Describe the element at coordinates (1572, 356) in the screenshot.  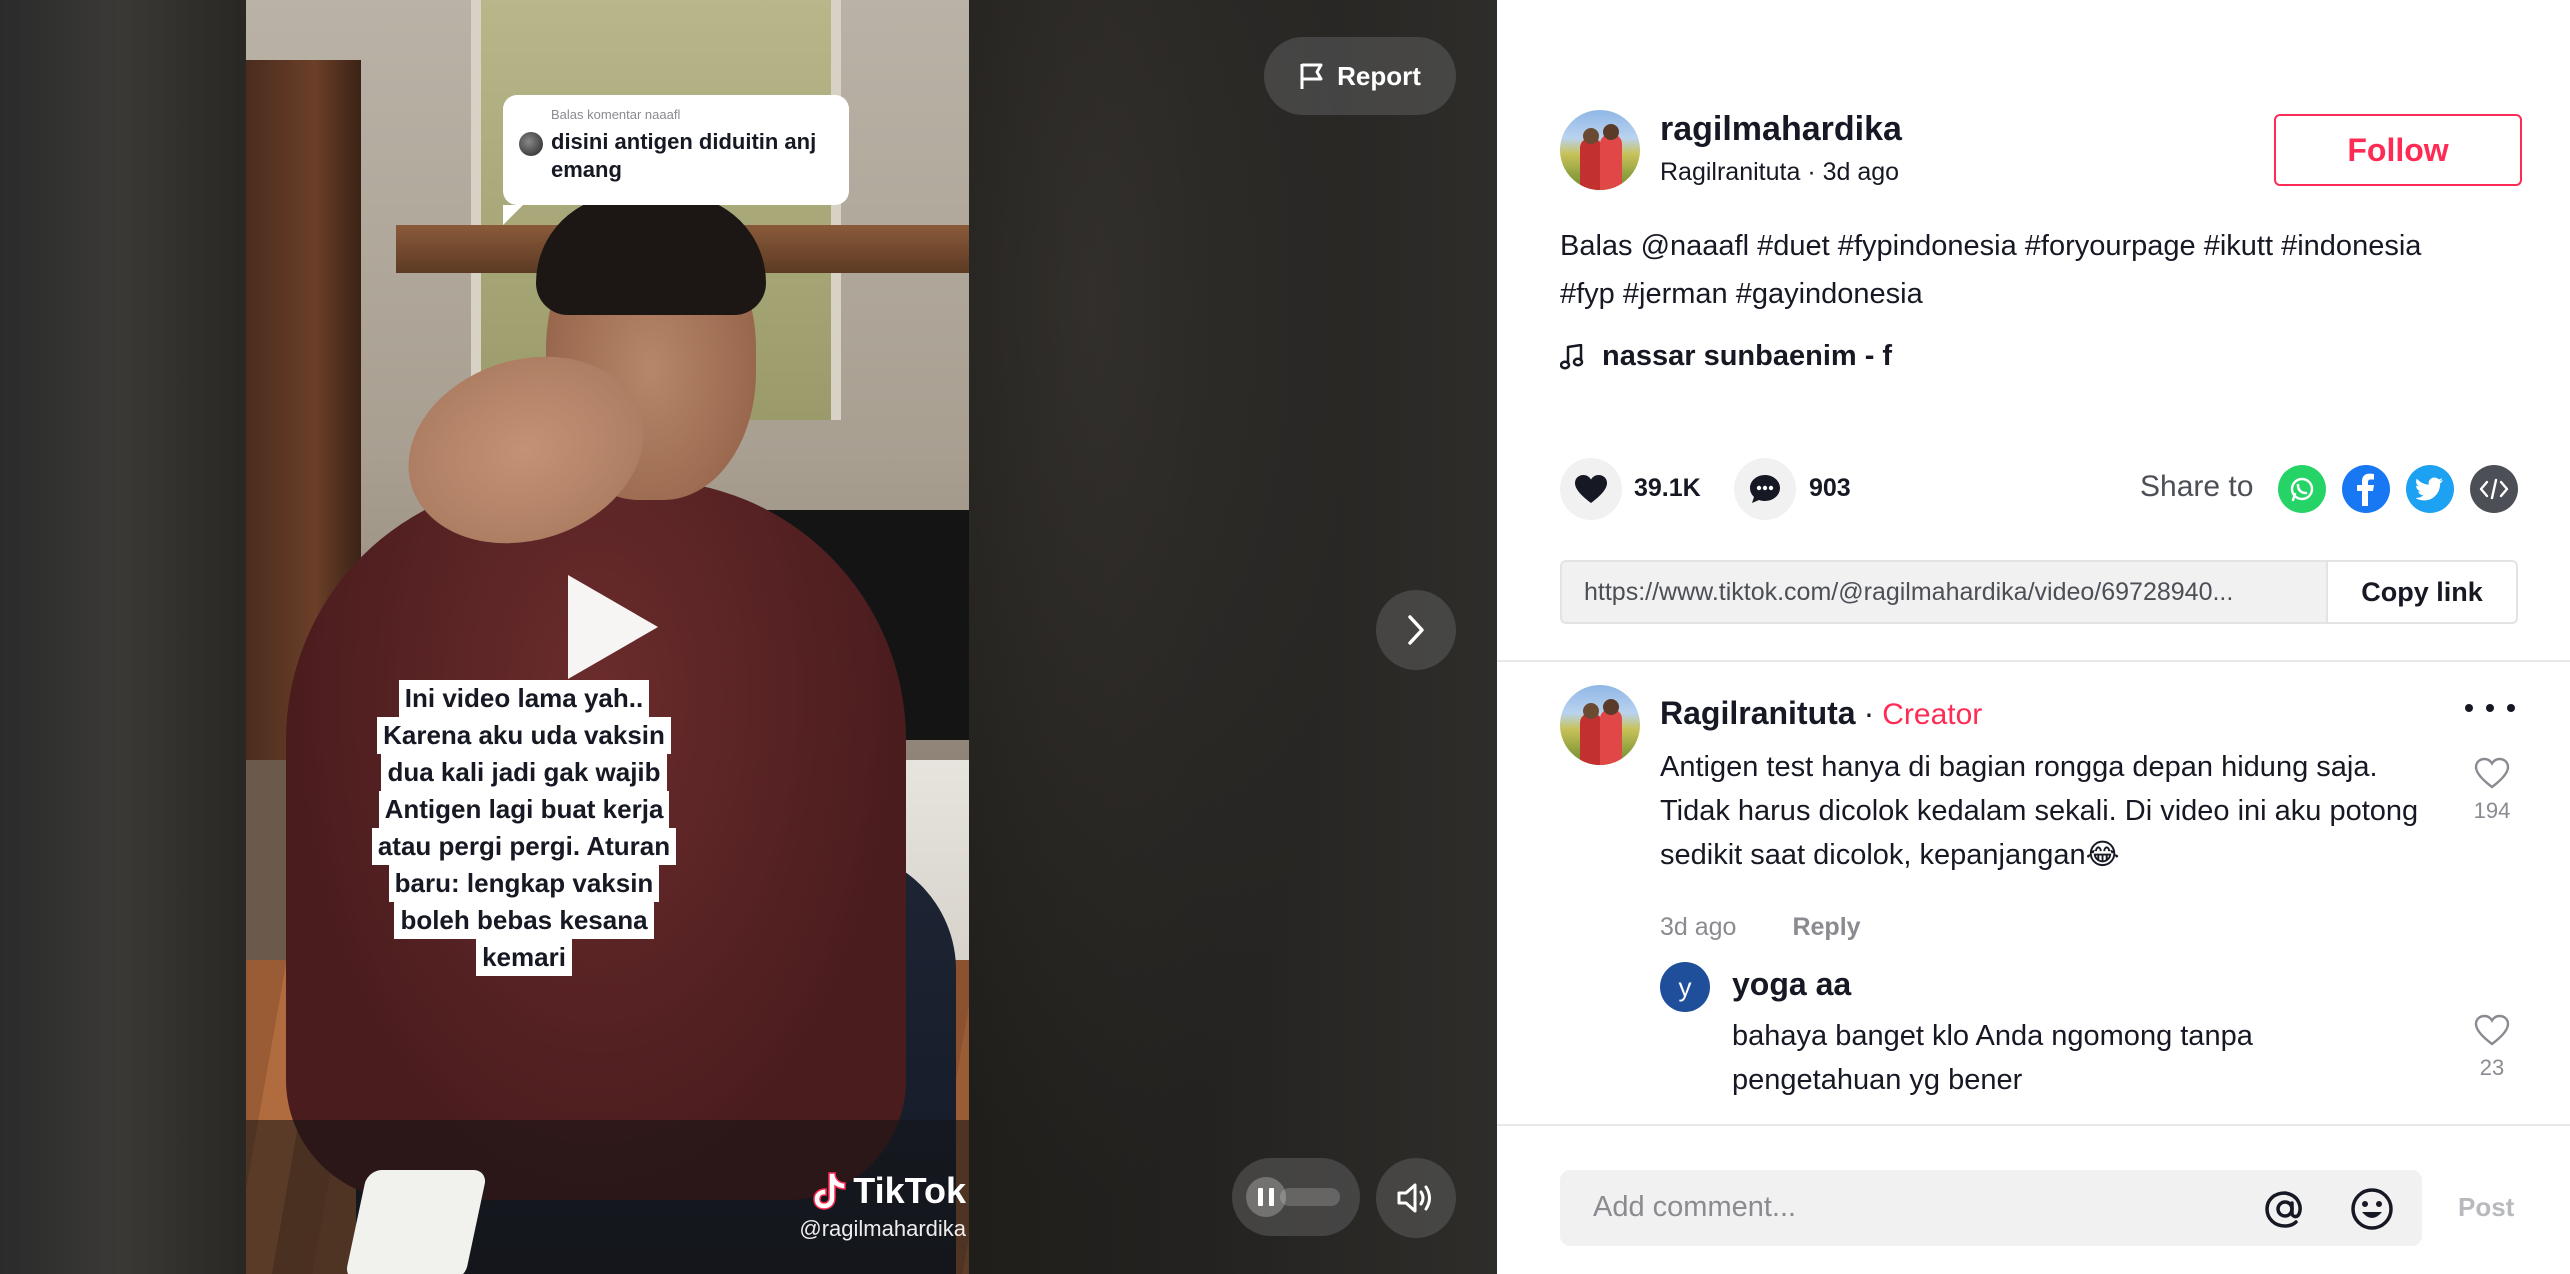
I see `music-note-icon` at that location.